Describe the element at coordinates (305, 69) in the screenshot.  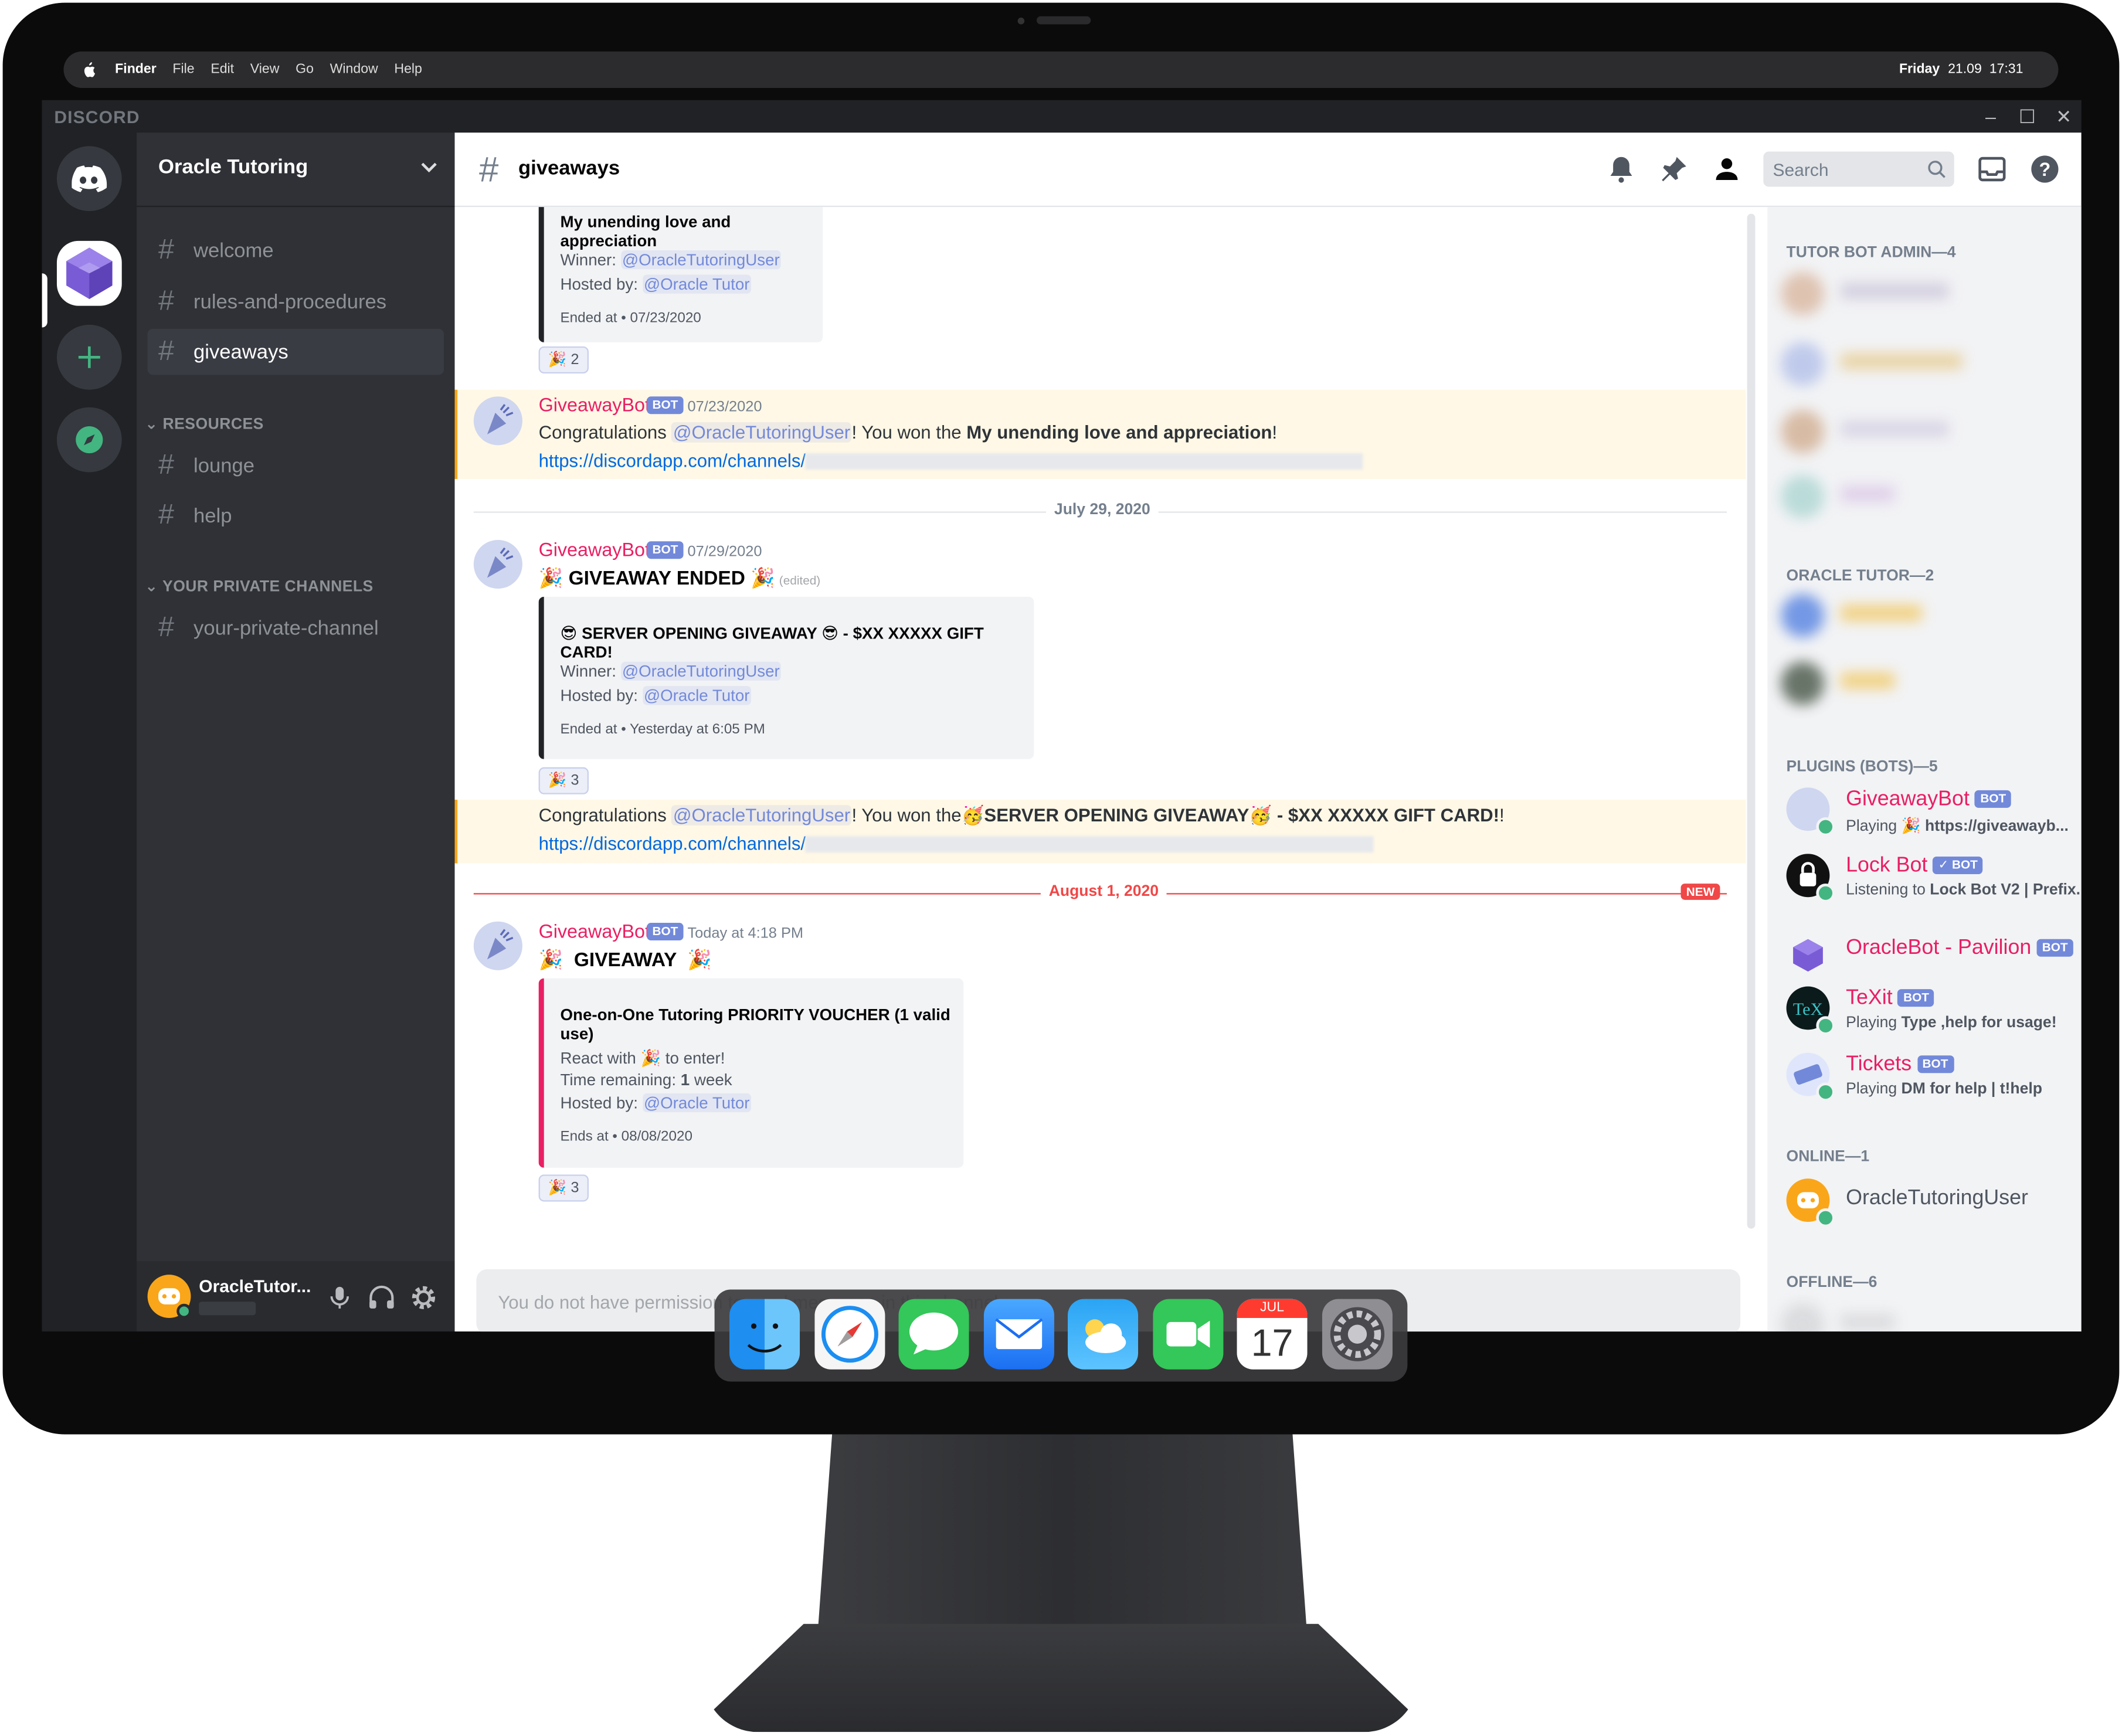
I see `menu-go: Go` at that location.